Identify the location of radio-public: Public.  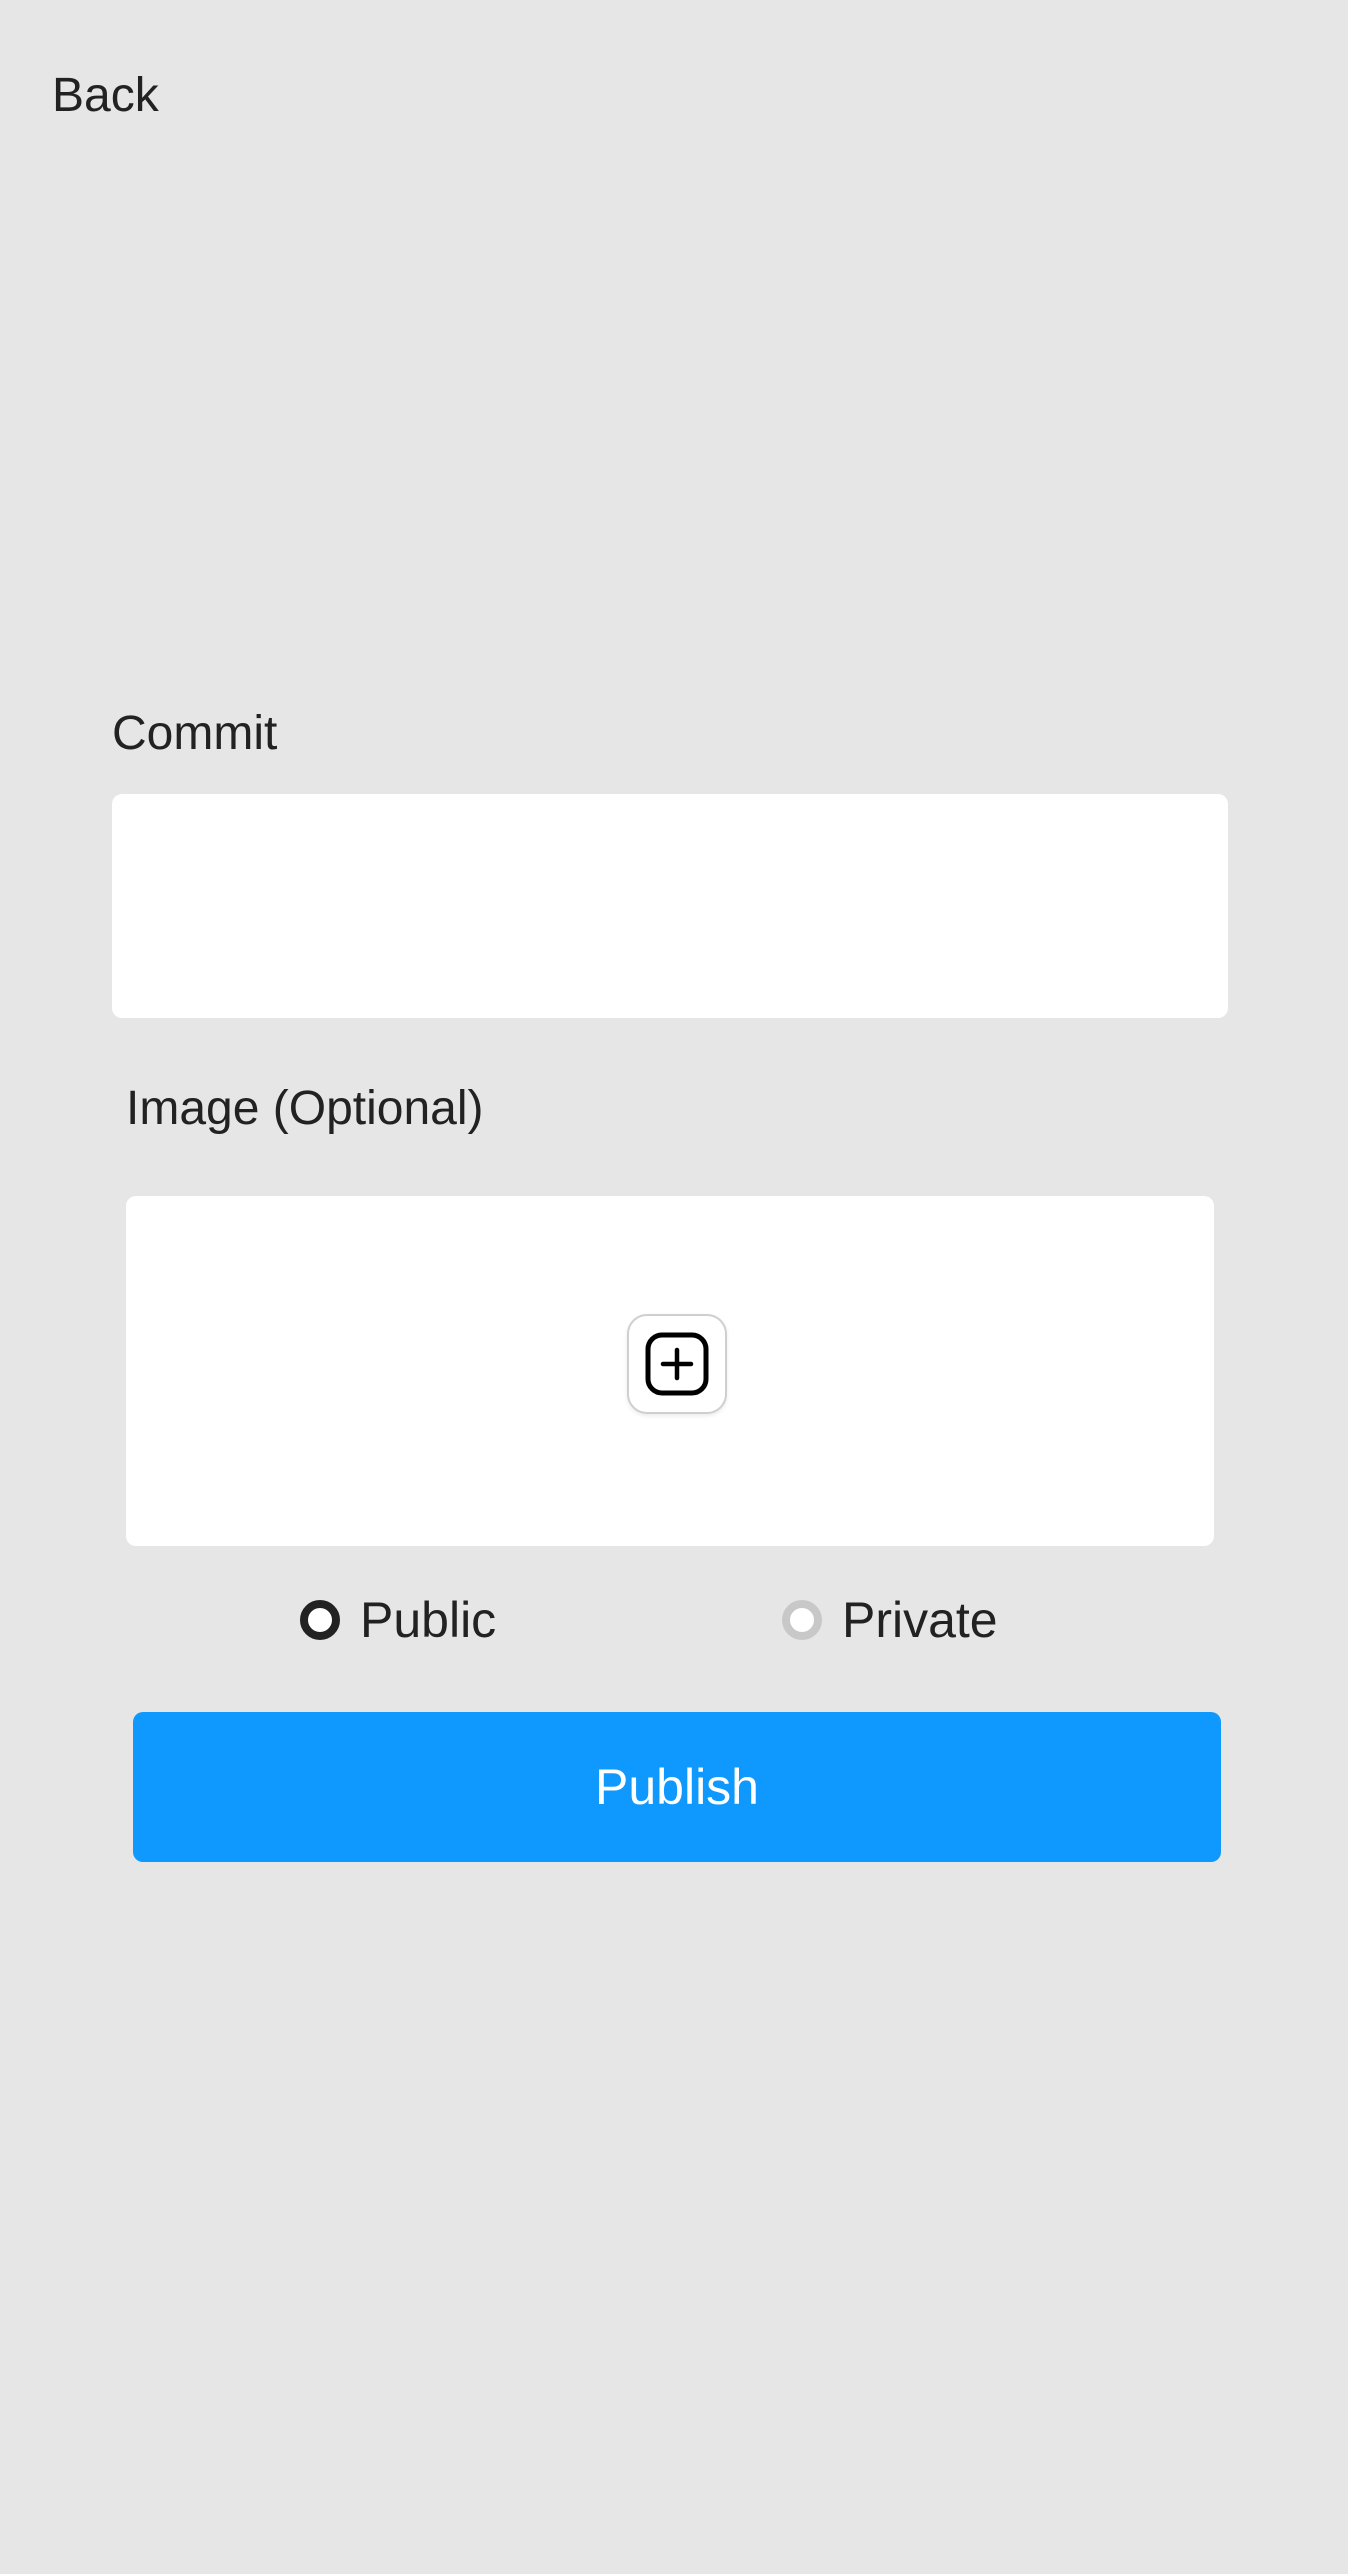
(398, 1620).